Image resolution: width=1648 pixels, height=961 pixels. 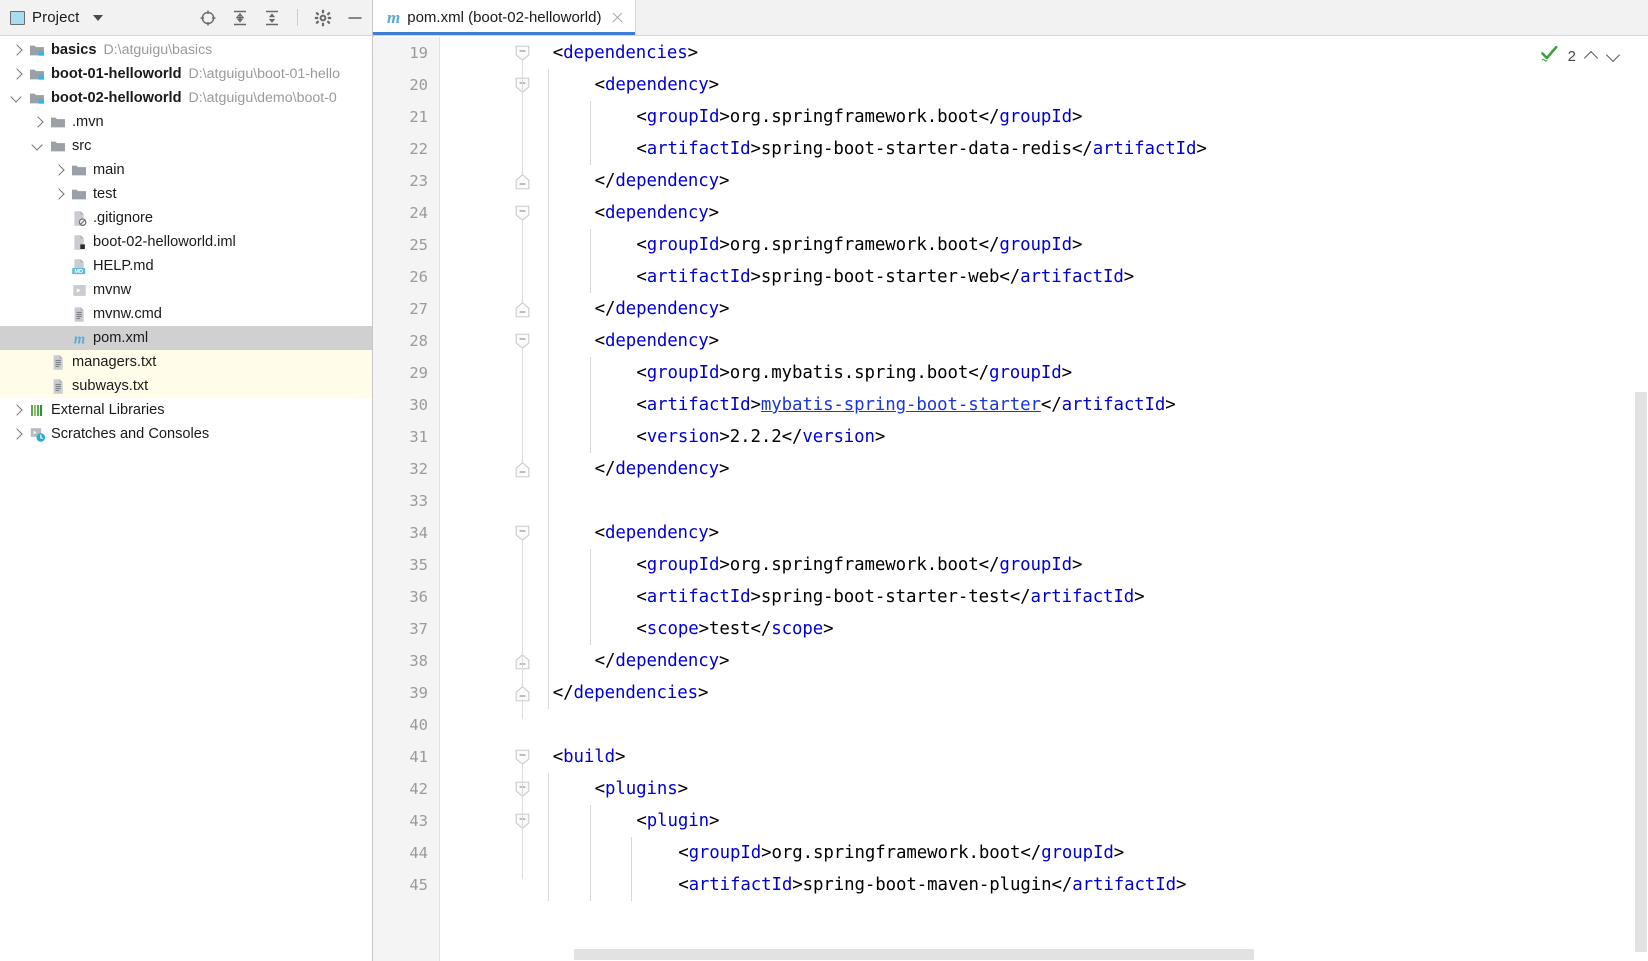 I want to click on line-number: 23, so click(x=400, y=181).